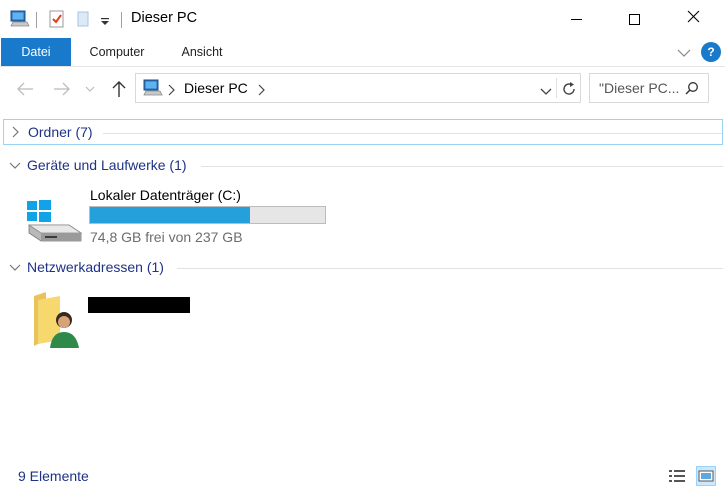  Describe the element at coordinates (165, 195) in the screenshot. I see `drive-name: Lokaler Datenträger (C:)` at that location.